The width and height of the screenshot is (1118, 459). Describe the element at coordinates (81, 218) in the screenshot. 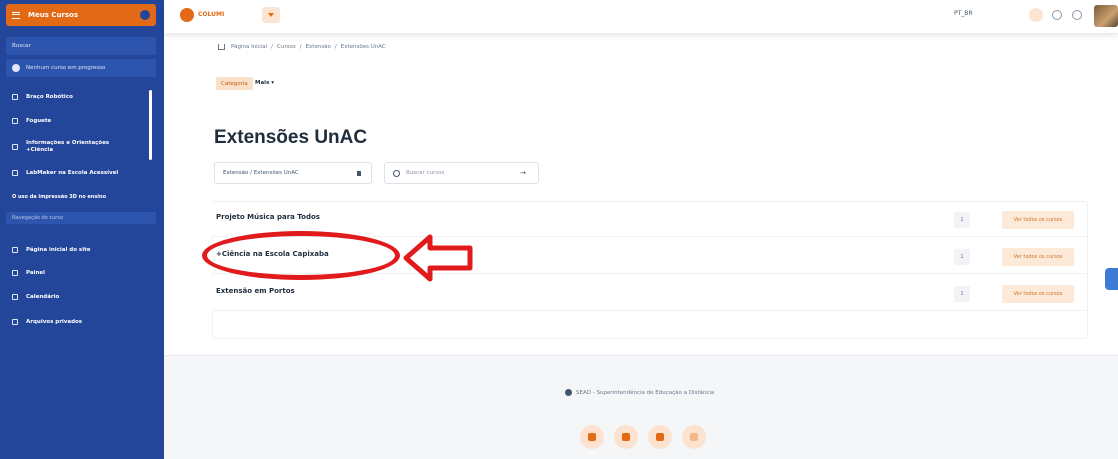

I see `sidebar-section-label: Navegação do curso` at that location.